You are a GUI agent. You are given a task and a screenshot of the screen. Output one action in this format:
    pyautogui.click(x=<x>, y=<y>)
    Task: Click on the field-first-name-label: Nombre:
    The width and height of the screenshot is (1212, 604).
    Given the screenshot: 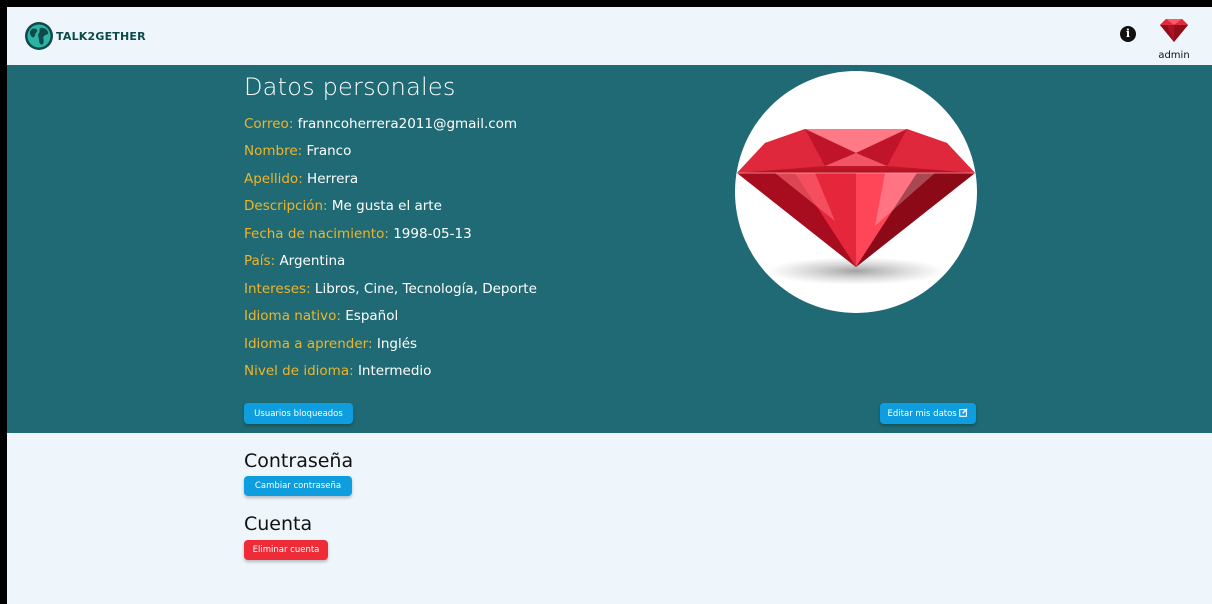 What is the action you would take?
    pyautogui.click(x=273, y=151)
    